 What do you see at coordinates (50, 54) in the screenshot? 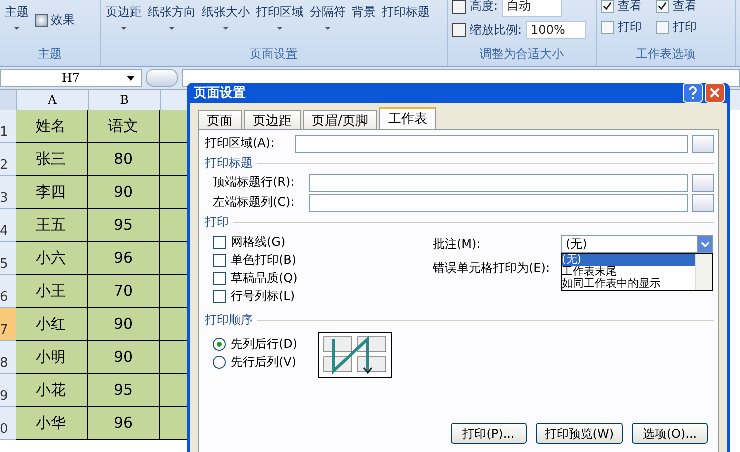
I see `group-label: 主题` at bounding box center [50, 54].